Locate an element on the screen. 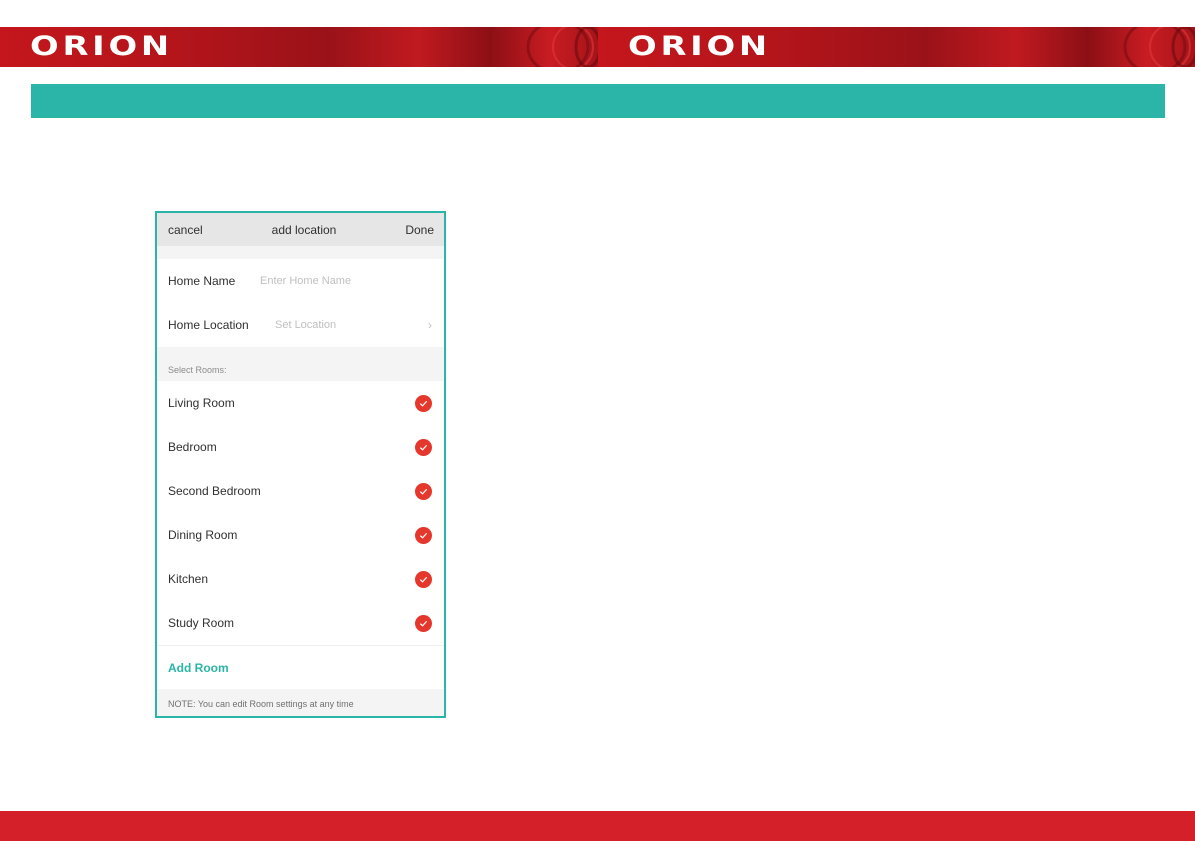 This screenshot has width=1195, height=841. room-item-bedroom: Bedroom is located at coordinates (300, 447).